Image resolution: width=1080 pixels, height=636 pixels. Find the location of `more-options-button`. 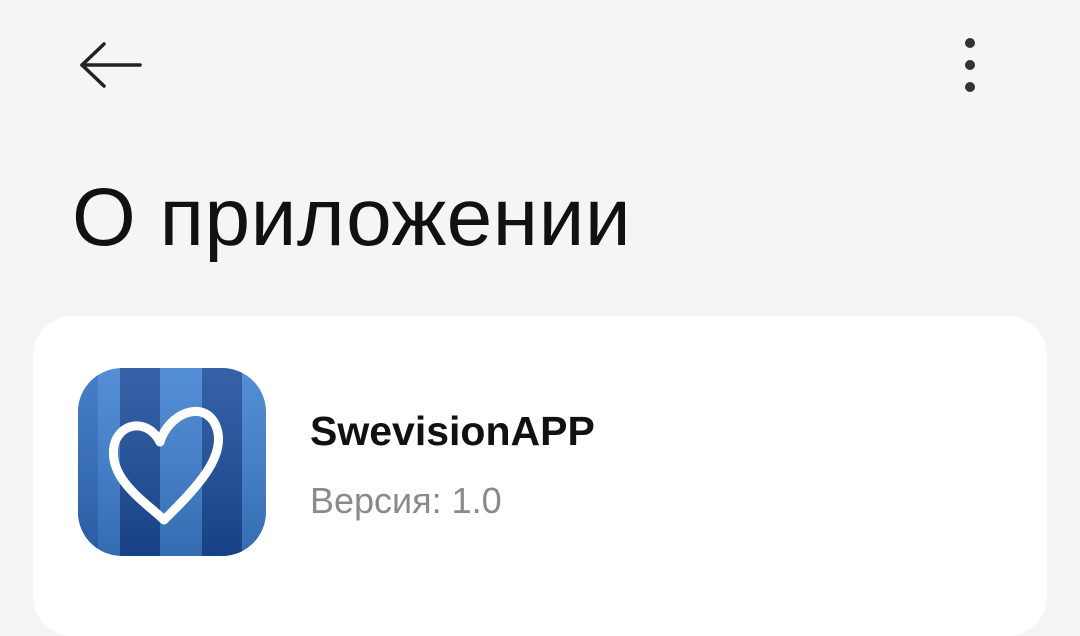

more-options-button is located at coordinates (970, 65).